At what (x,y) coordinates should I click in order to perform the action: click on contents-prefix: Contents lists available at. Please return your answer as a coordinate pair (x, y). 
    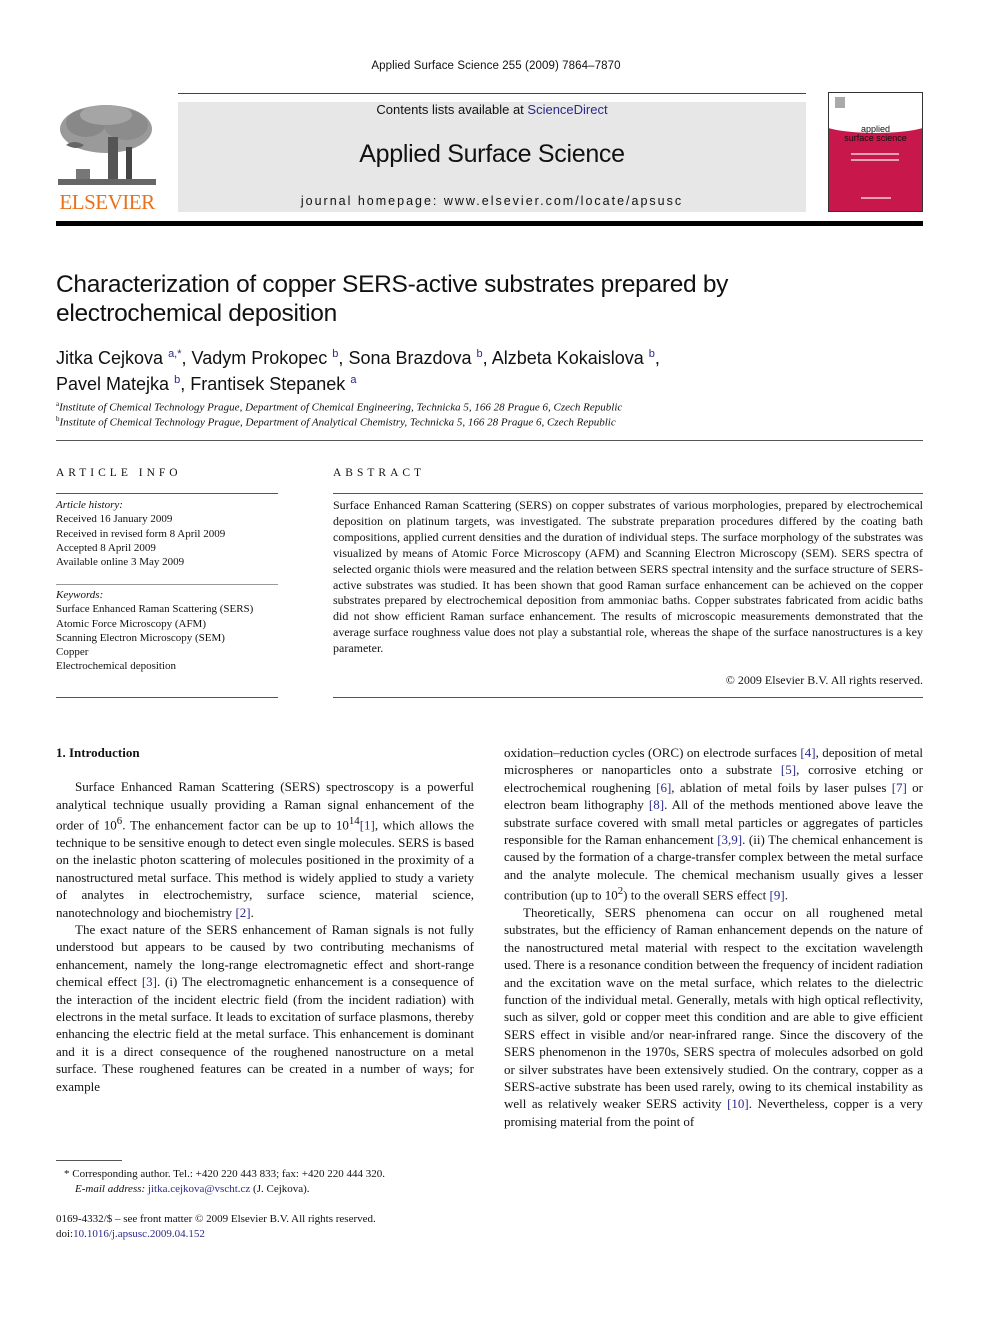
    Looking at the image, I should click on (452, 109).